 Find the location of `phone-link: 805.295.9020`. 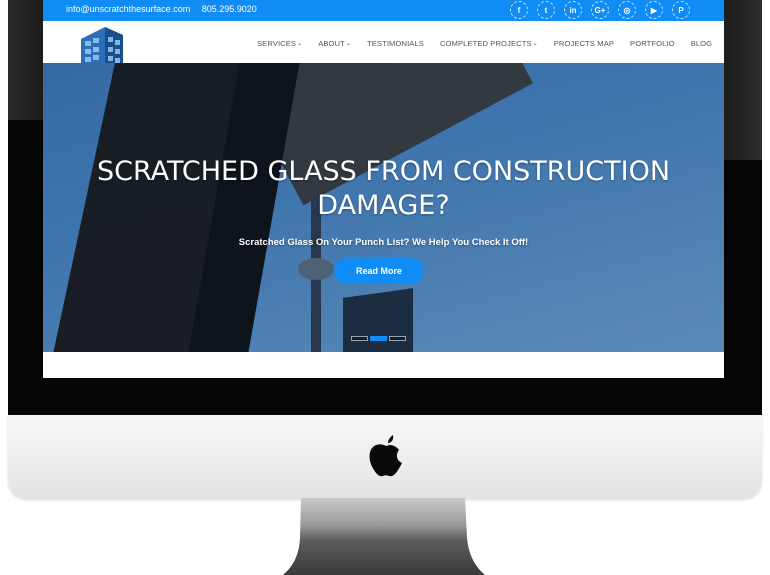

phone-link: 805.295.9020 is located at coordinates (229, 9).